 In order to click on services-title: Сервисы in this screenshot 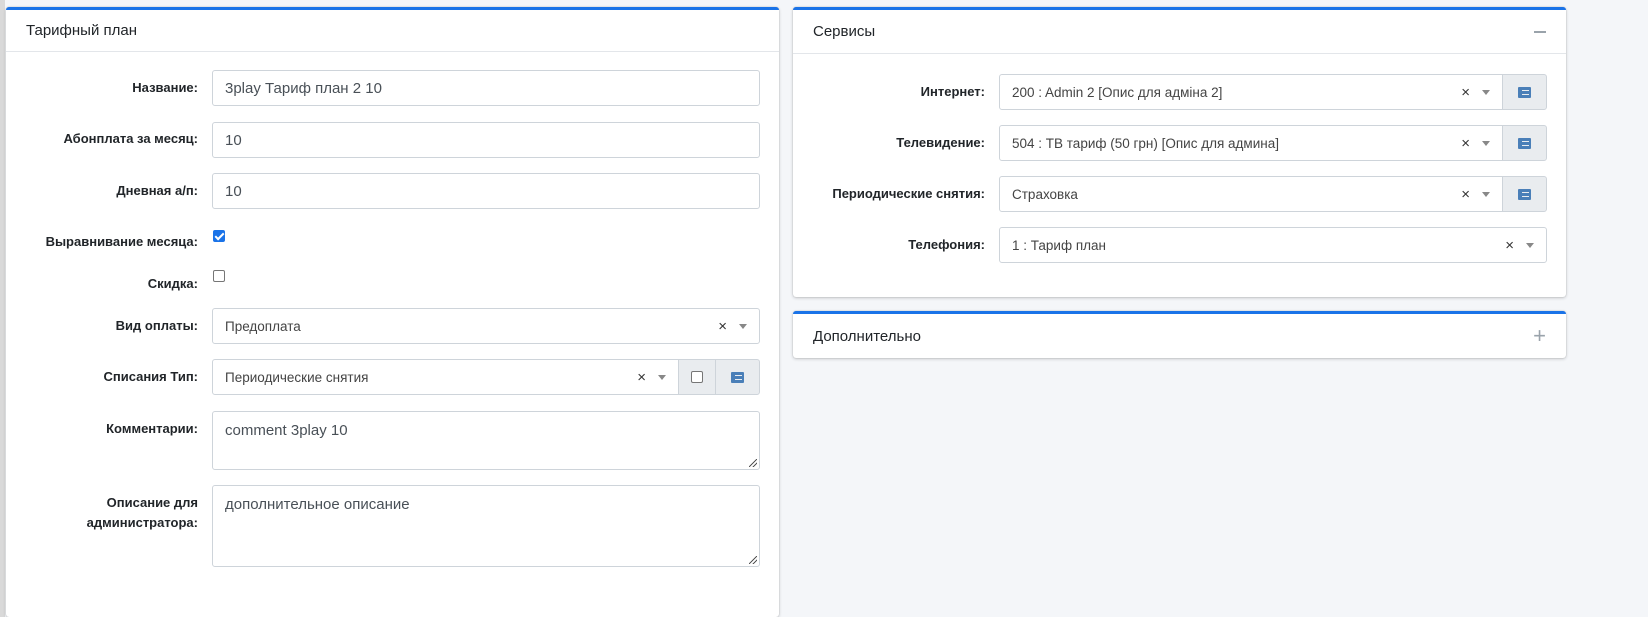, I will do `click(844, 31)`.